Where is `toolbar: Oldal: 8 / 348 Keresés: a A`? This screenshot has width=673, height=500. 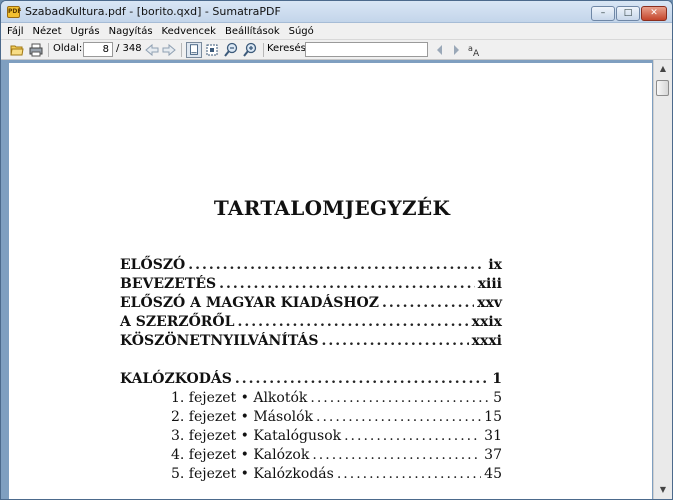
toolbar: Oldal: 8 / 348 Keresés: a A is located at coordinates (336, 50).